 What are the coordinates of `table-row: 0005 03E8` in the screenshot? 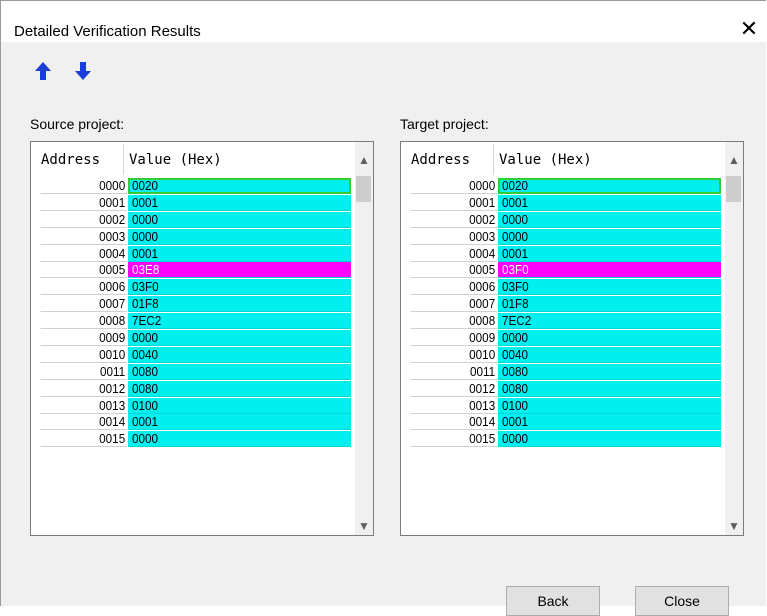 It's located at (195, 270).